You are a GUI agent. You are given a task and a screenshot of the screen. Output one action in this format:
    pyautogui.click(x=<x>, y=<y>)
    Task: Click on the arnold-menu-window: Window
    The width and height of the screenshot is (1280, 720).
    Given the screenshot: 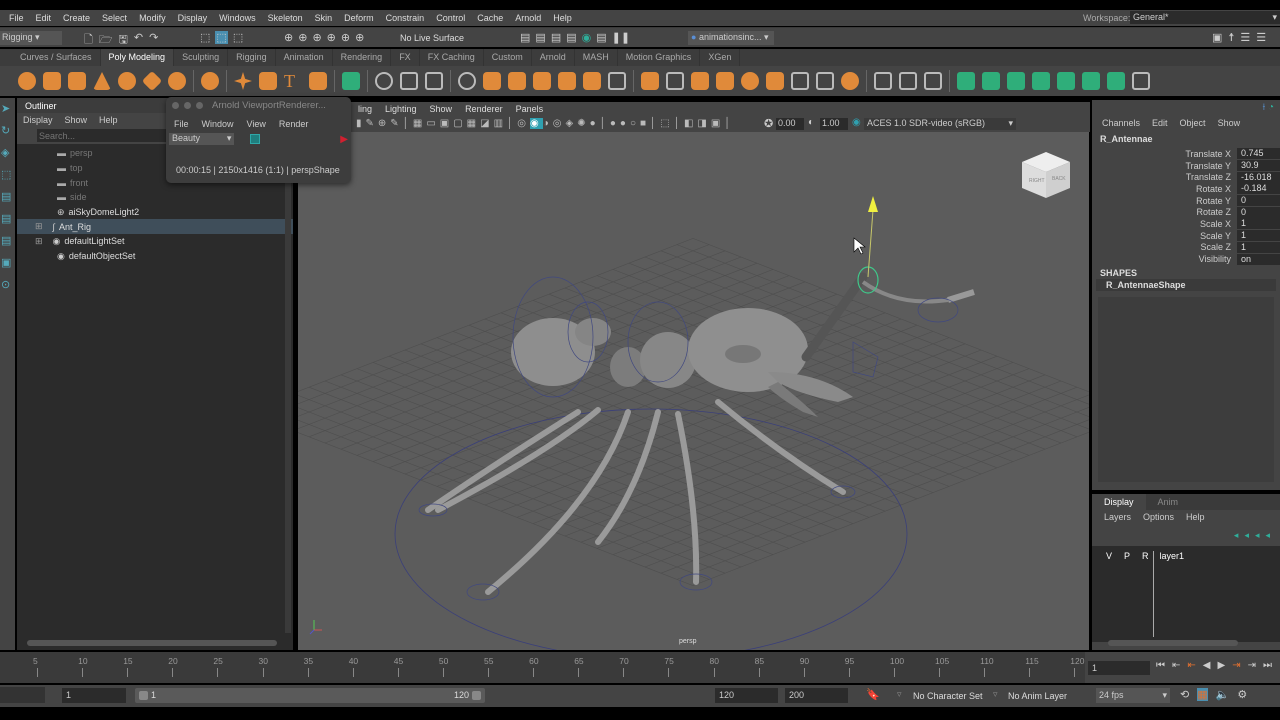 What is the action you would take?
    pyautogui.click(x=218, y=124)
    